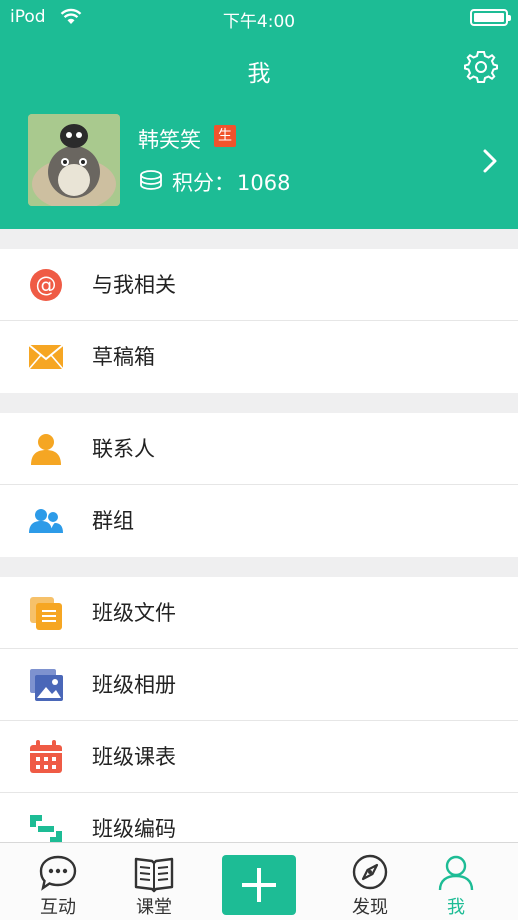 This screenshot has height=920, width=518. Describe the element at coordinates (151, 181) in the screenshot. I see `coins-icon` at that location.